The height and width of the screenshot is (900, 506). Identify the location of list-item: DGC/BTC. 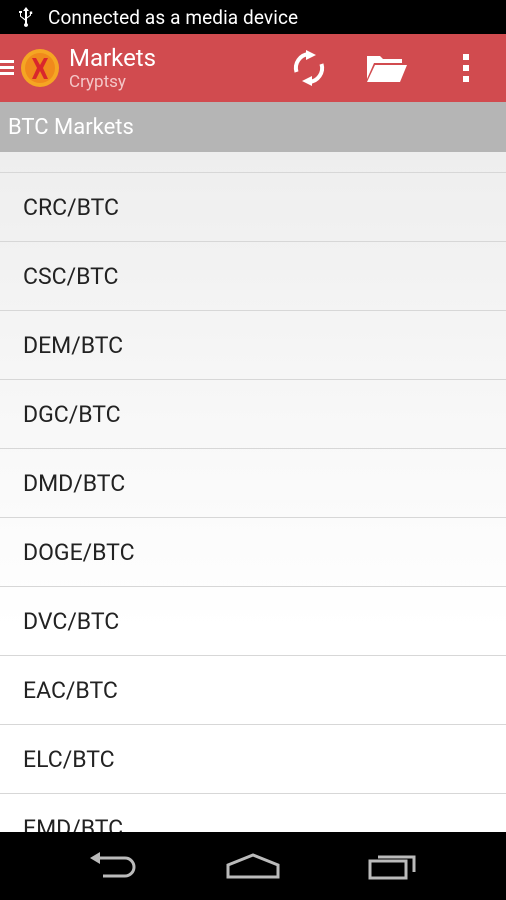
(253, 414).